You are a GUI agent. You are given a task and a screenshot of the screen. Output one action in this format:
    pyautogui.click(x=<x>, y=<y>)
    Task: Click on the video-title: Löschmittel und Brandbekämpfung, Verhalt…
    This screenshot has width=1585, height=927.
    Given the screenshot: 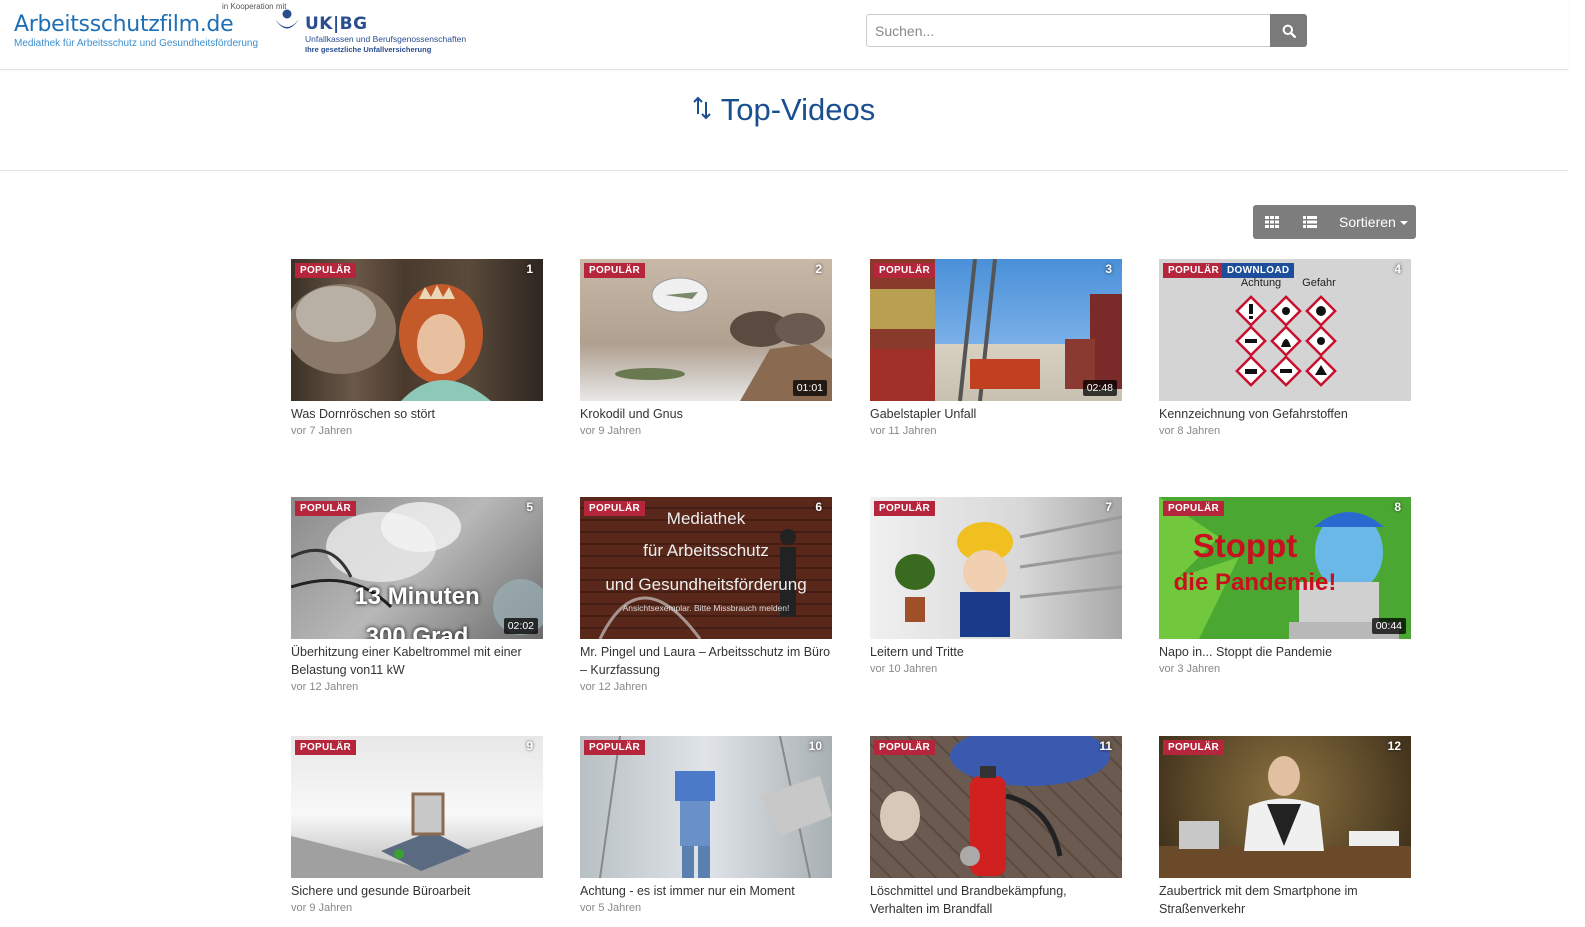 What is the action you would take?
    pyautogui.click(x=996, y=900)
    